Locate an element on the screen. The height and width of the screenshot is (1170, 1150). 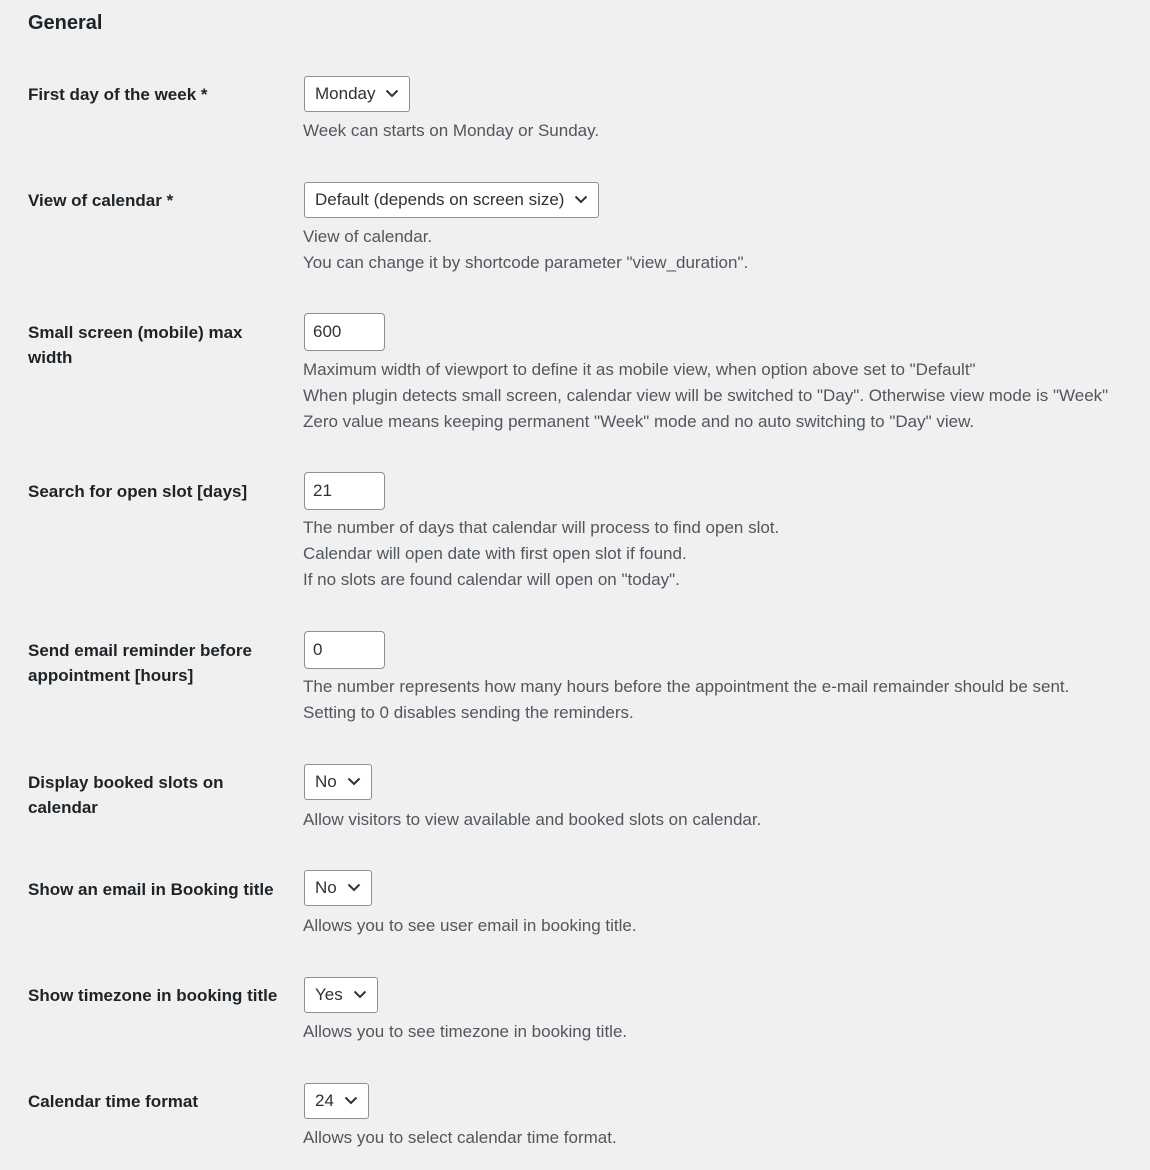
timezone-title-label: Show timezone in booking title is located at coordinates (153, 995).